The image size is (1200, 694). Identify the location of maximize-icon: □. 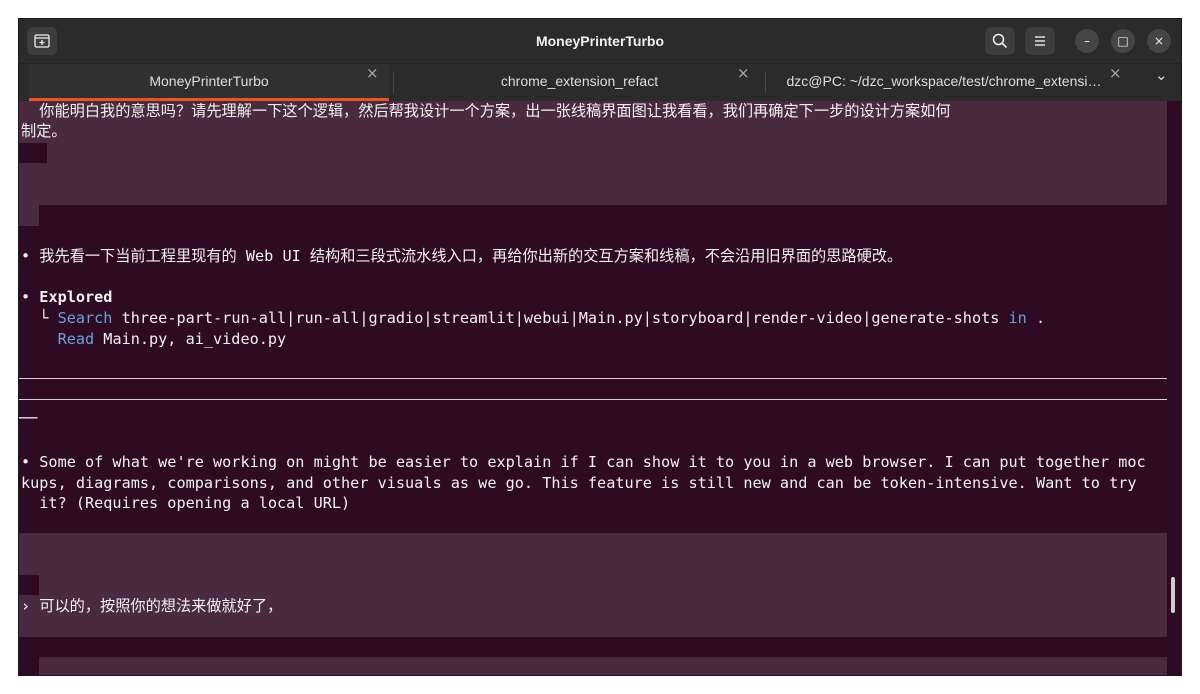
(1123, 41).